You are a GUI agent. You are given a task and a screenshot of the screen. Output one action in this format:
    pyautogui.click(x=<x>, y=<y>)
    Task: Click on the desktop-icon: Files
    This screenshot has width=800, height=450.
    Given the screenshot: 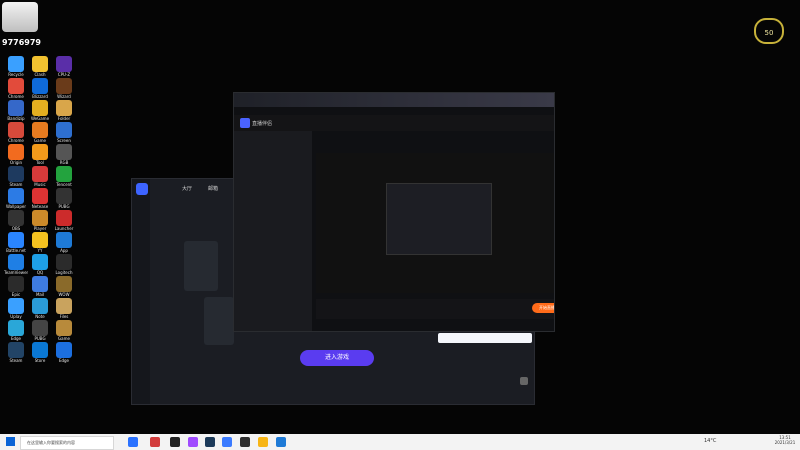 What is the action you would take?
    pyautogui.click(x=64, y=308)
    